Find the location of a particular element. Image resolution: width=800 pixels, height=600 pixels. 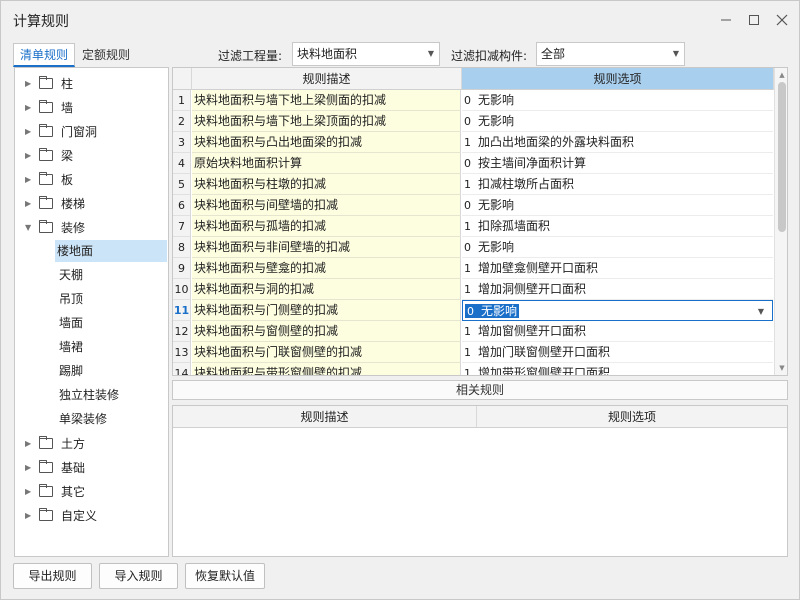

deduct-filter-value: 全部 is located at coordinates (553, 54).